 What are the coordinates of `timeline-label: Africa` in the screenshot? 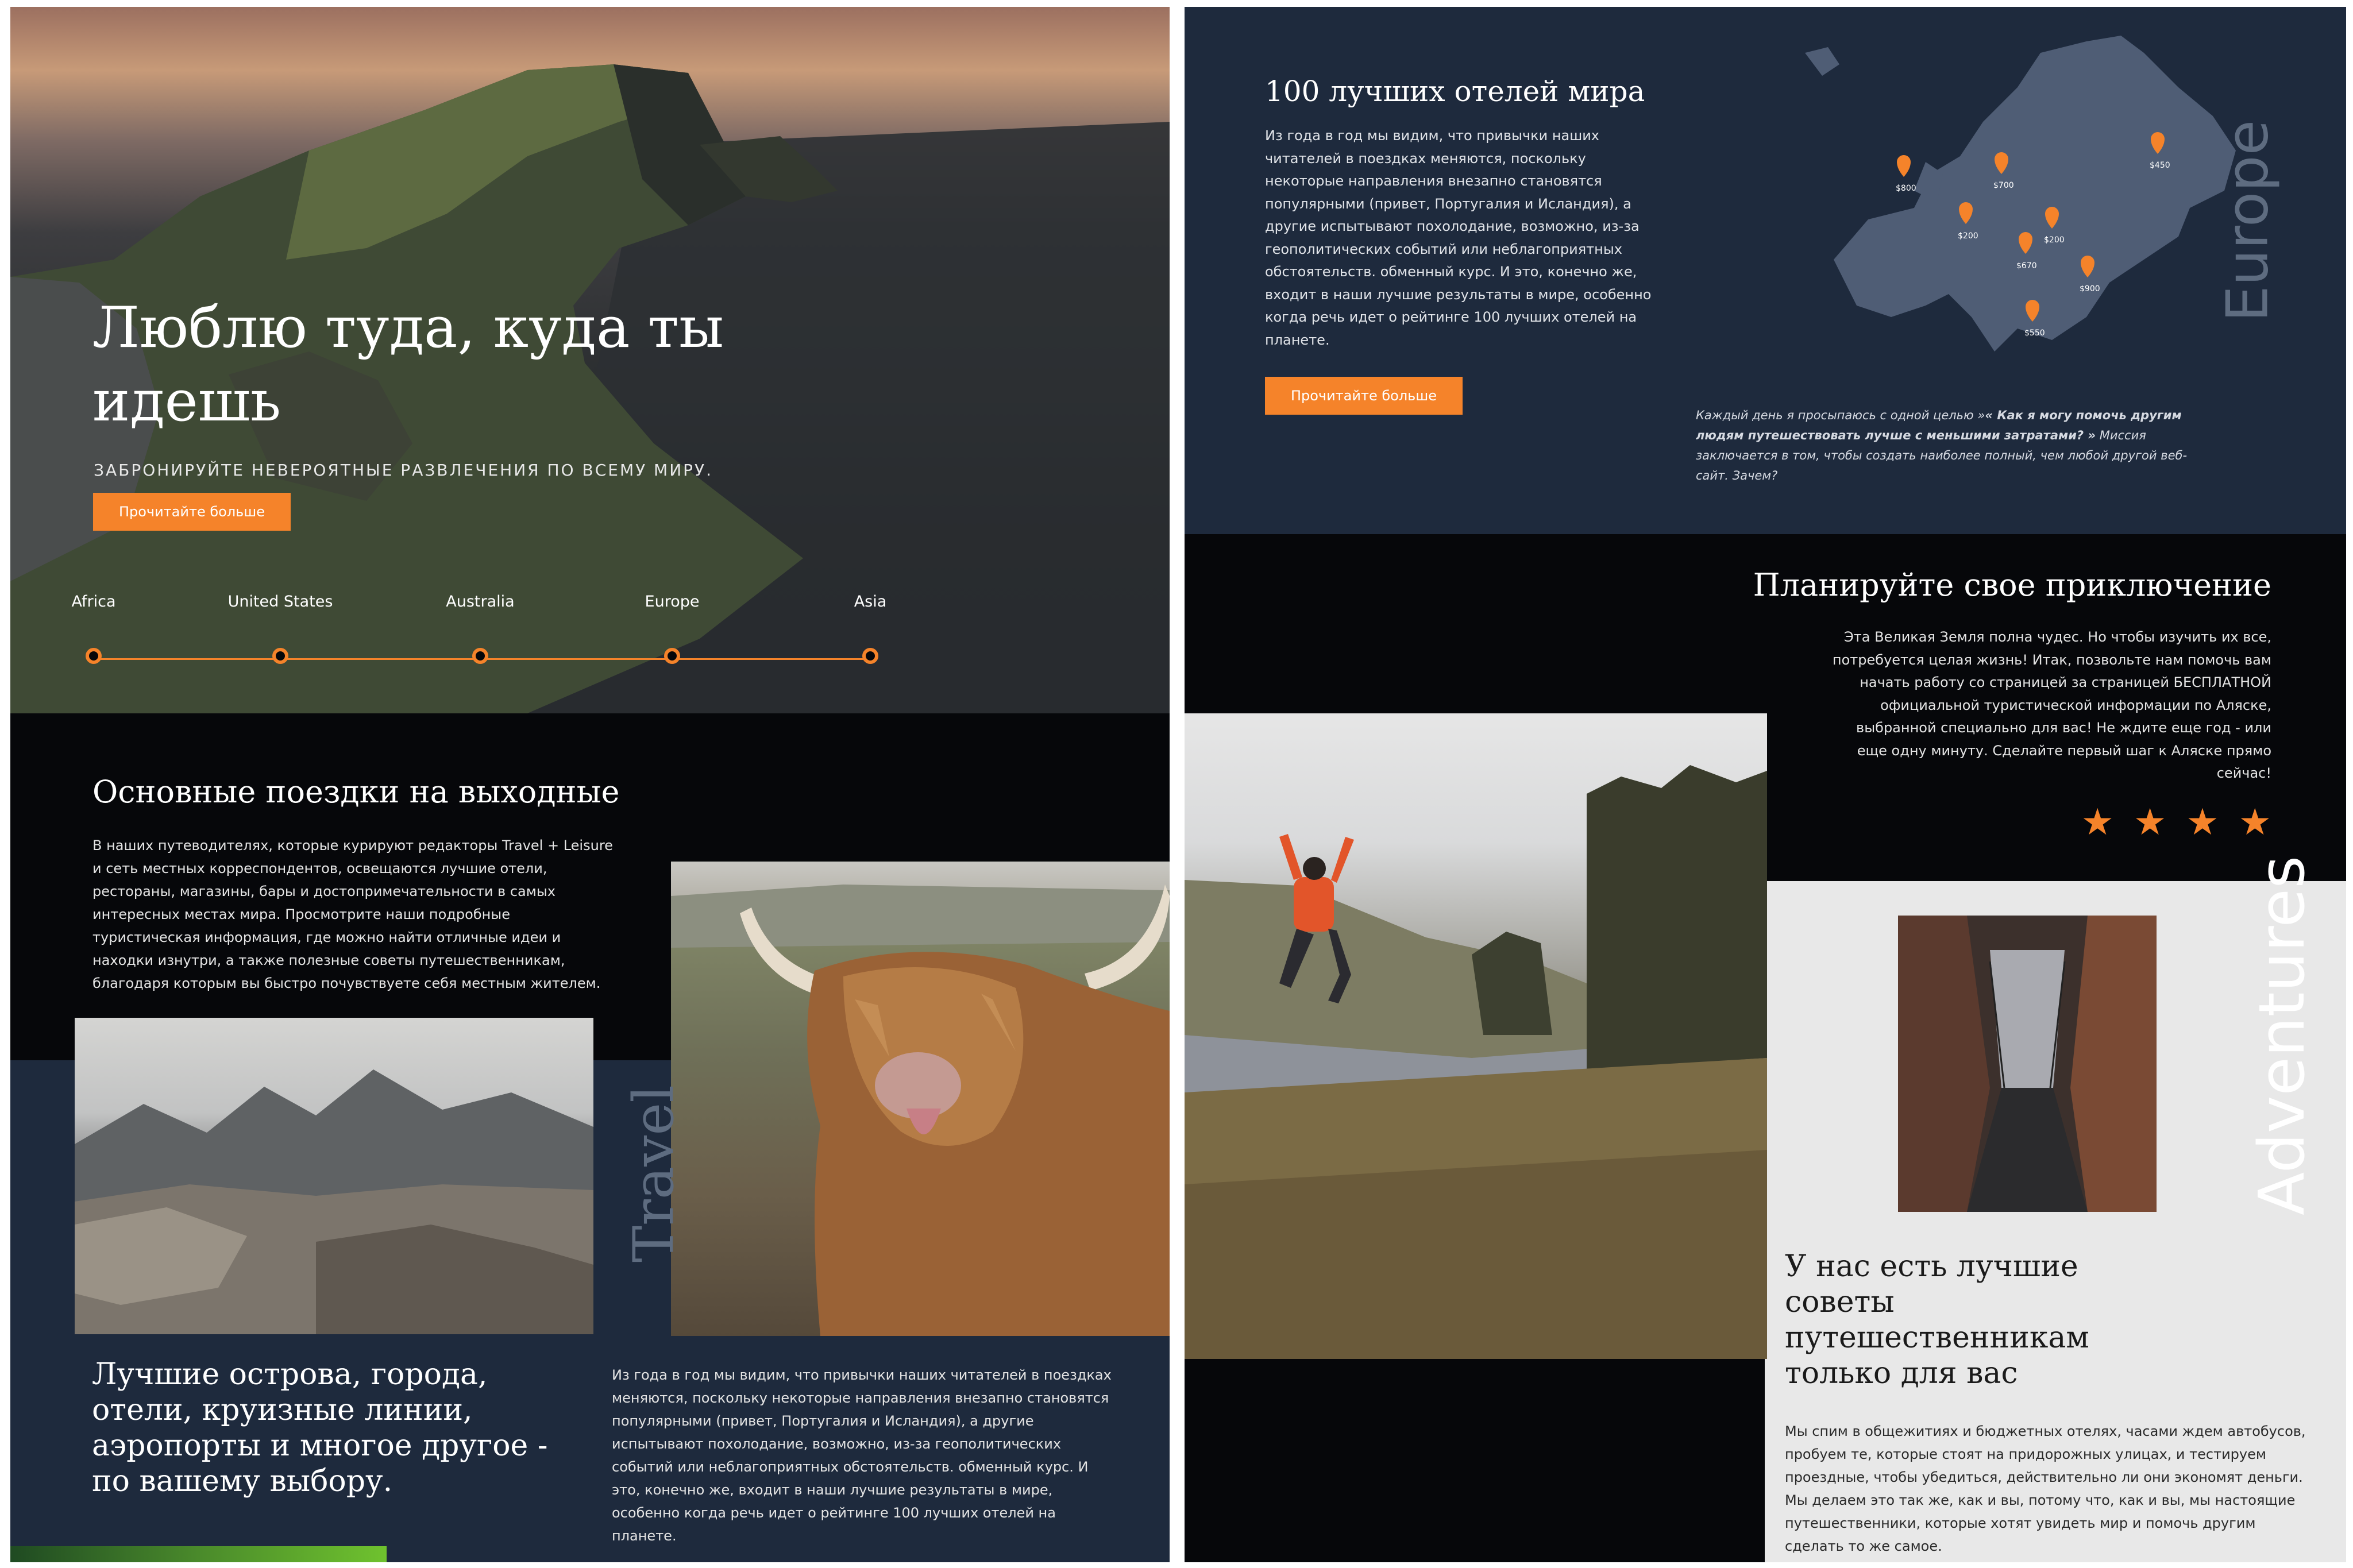 It's located at (93, 602).